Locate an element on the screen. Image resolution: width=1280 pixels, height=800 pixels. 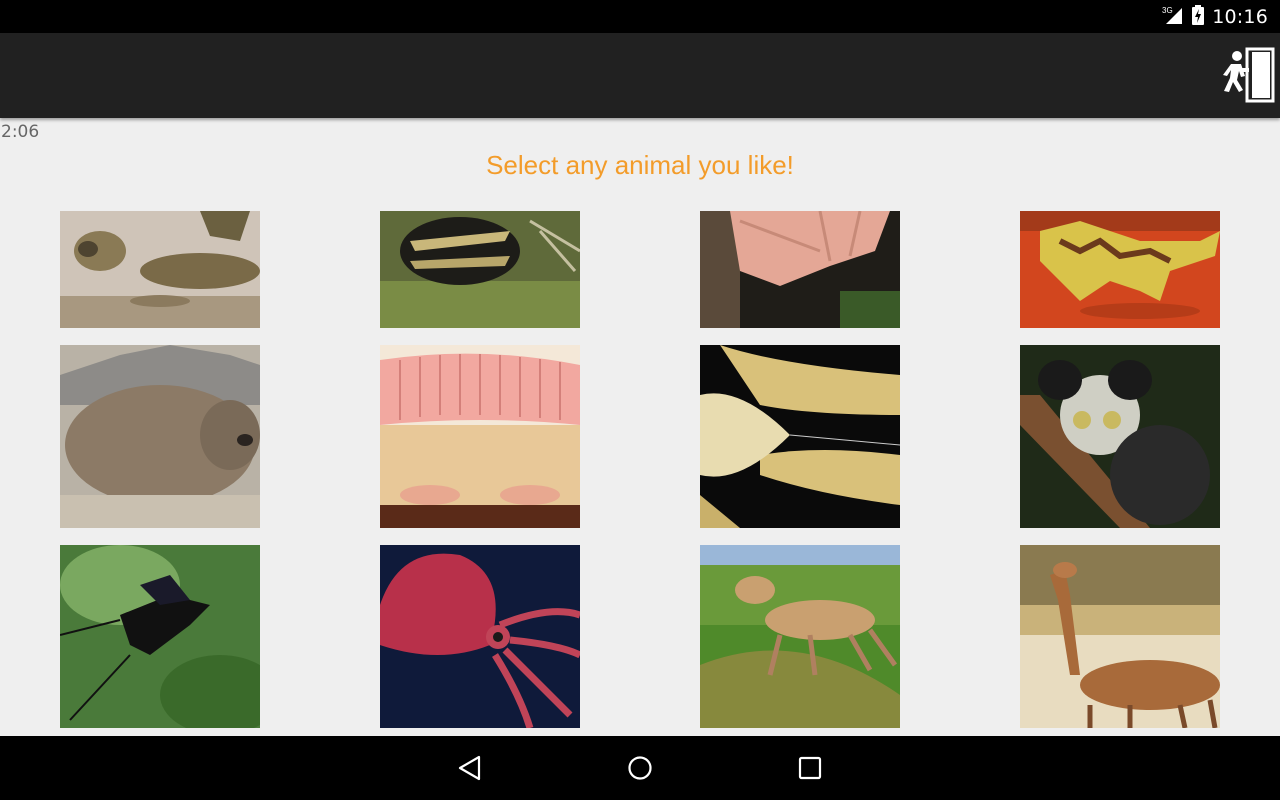
home-icon is located at coordinates (640, 768).